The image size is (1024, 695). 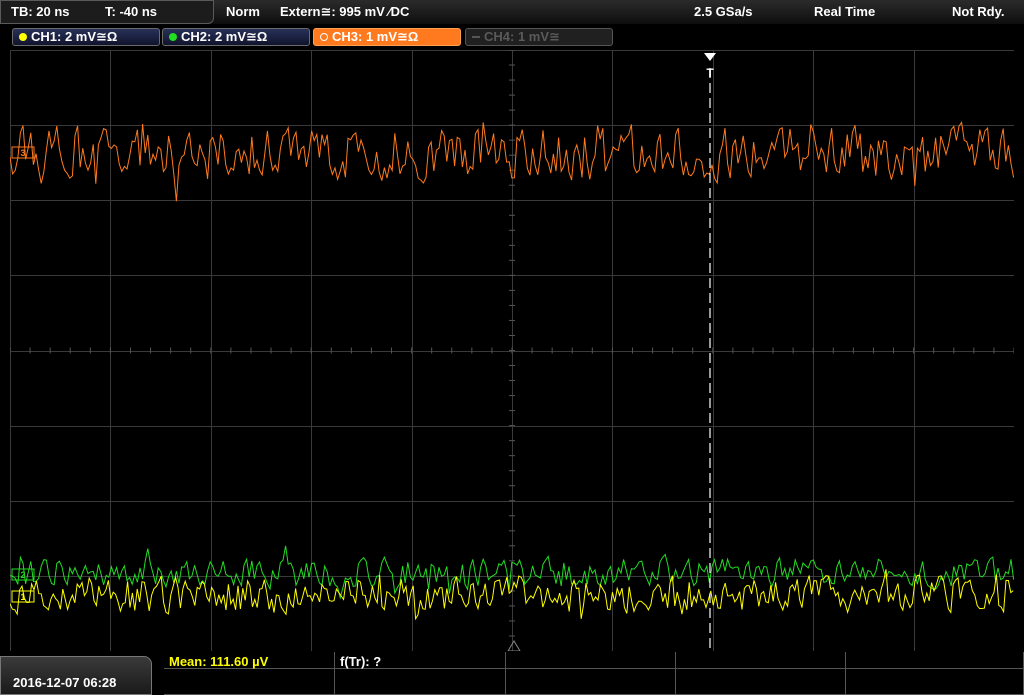 What do you see at coordinates (74, 36) in the screenshot?
I see `channel-1-label: CH1: 2 mV≅Ω` at bounding box center [74, 36].